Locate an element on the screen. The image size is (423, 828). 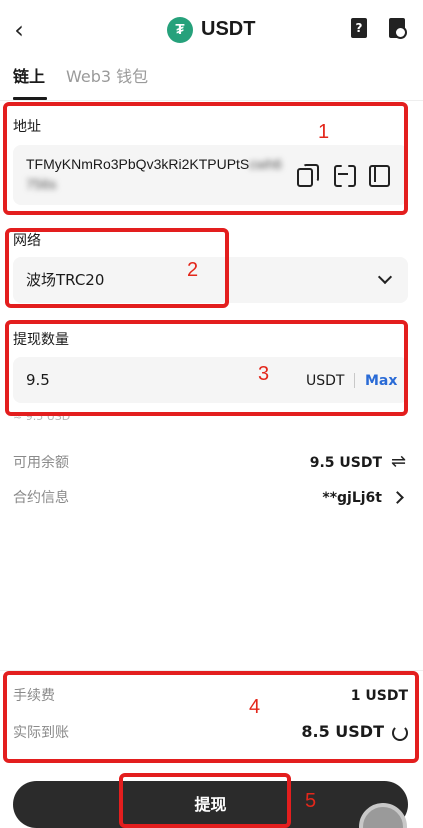
annotation-number-5: 5 is located at coordinates (311, 801).